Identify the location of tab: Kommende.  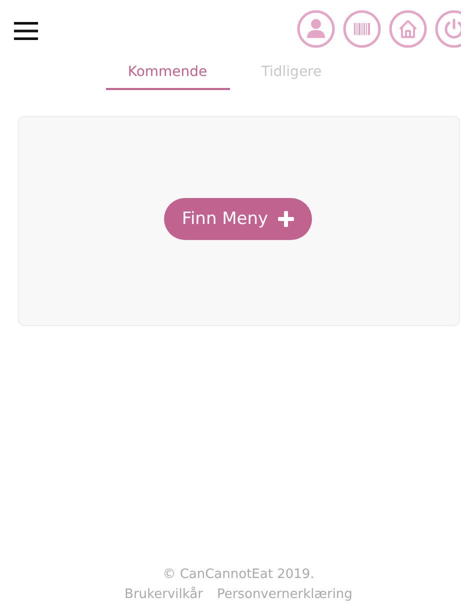
(168, 77).